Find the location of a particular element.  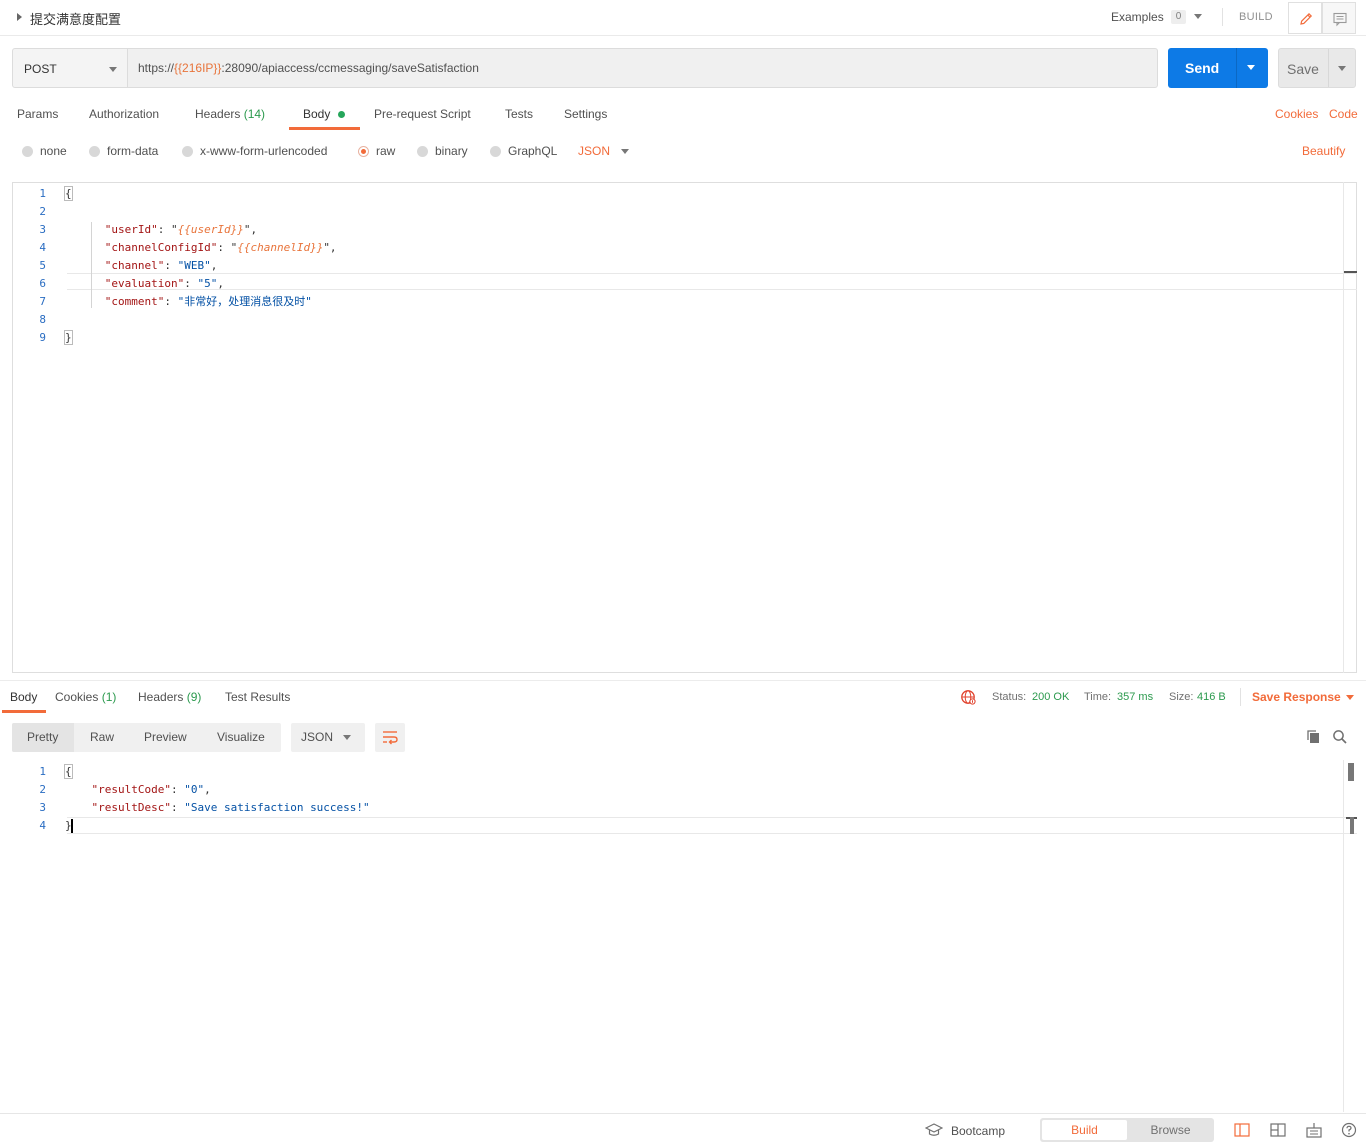

save-response-chevron-down-icon is located at coordinates (1350, 697).